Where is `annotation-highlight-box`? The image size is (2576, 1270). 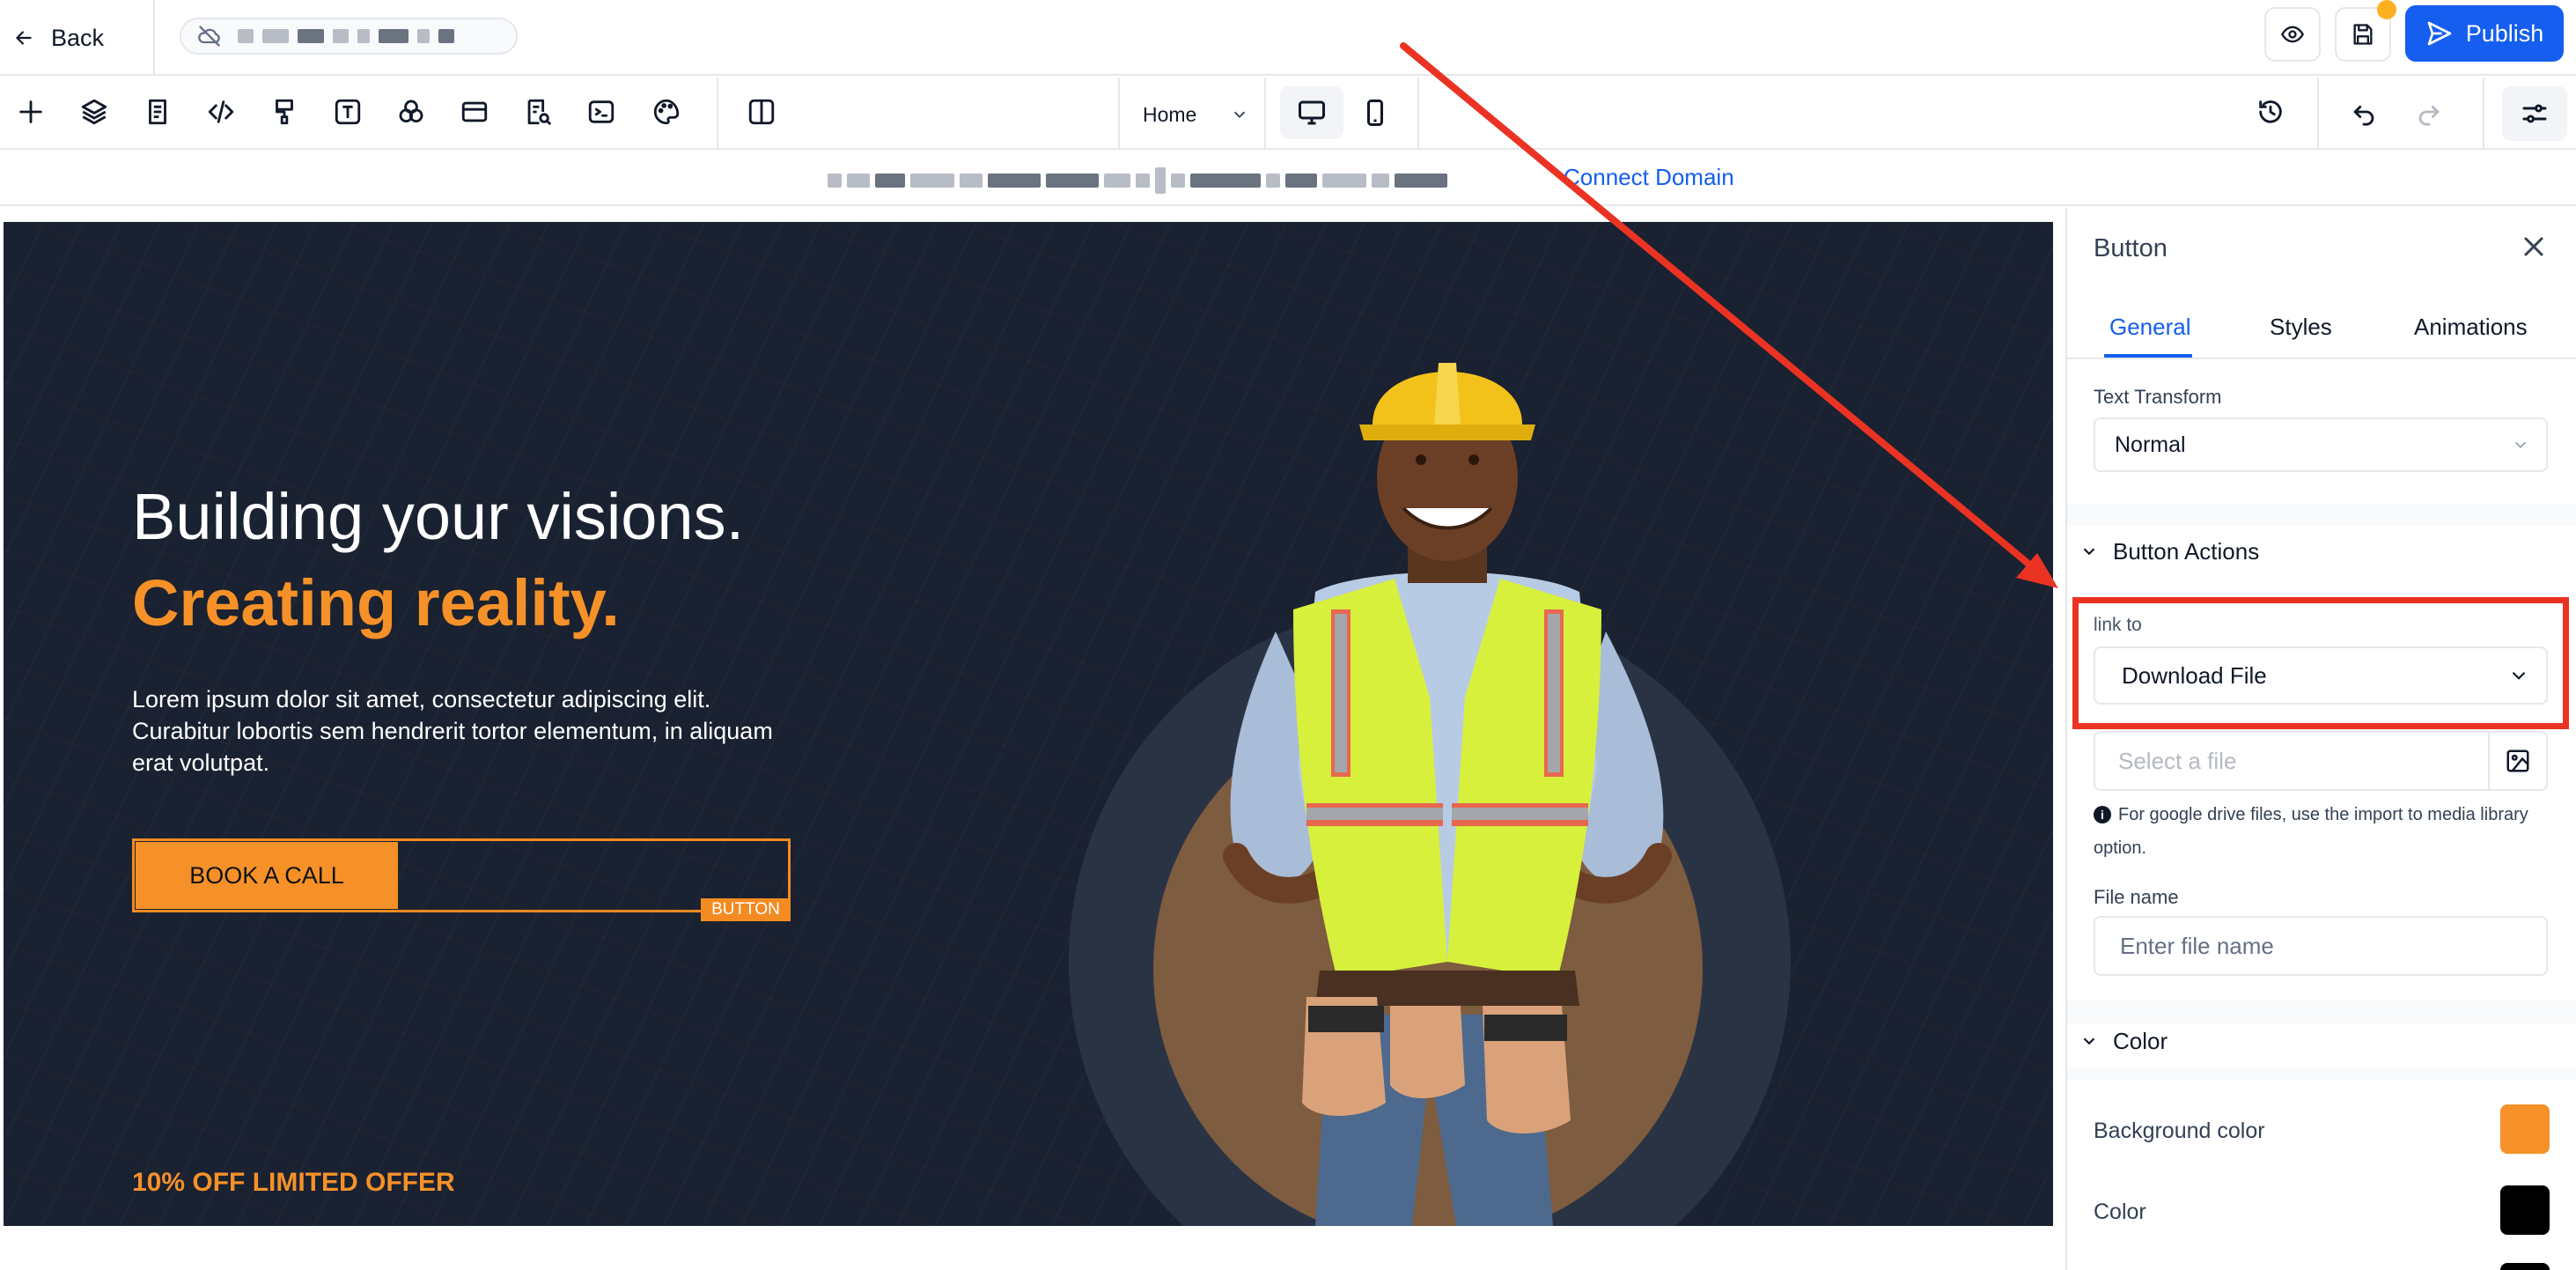 annotation-highlight-box is located at coordinates (2320, 663).